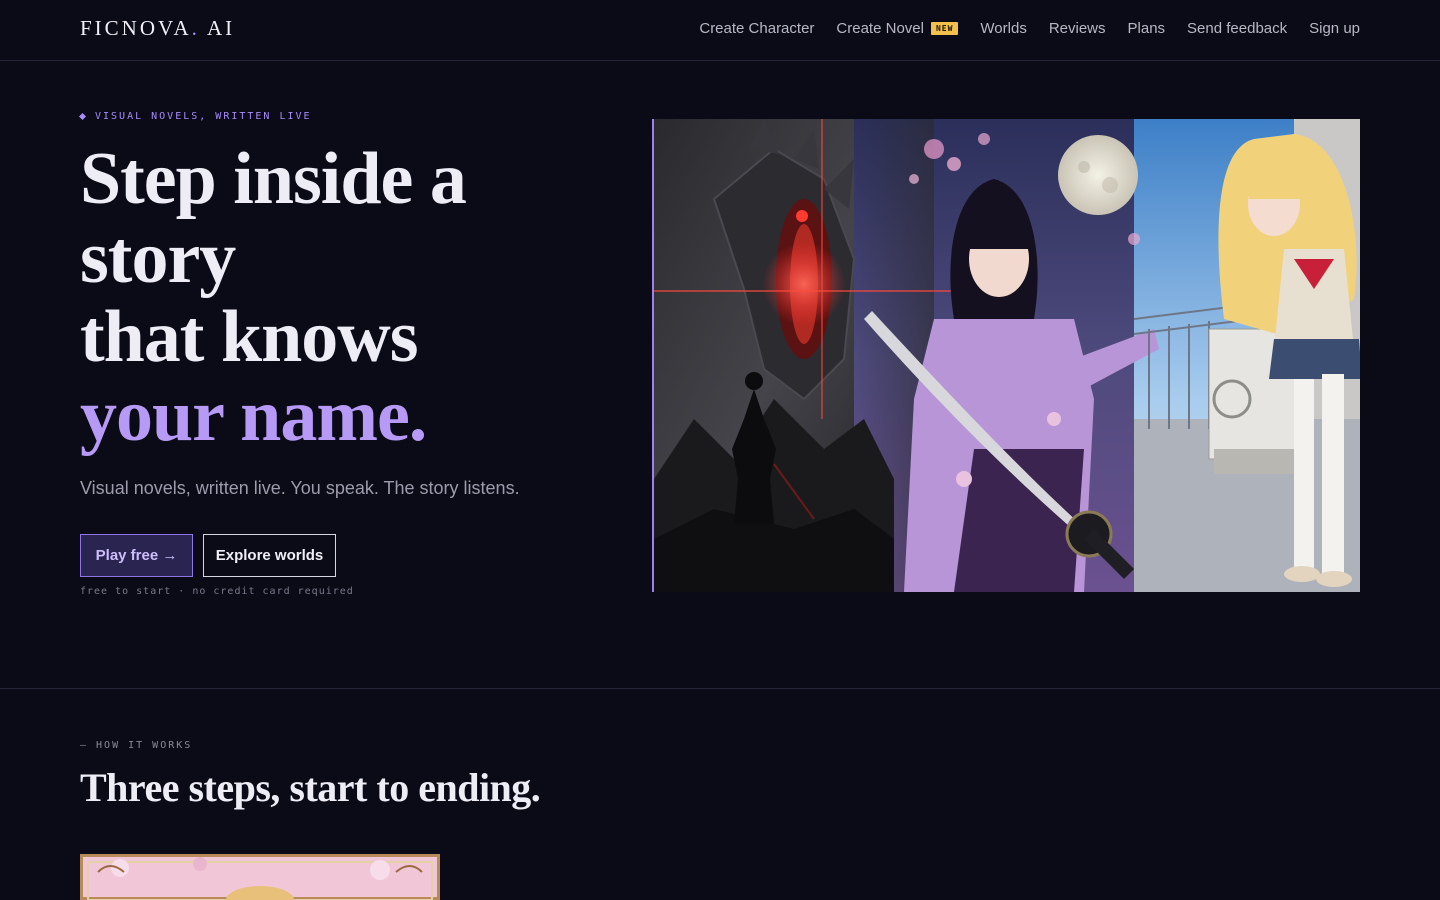 This screenshot has width=1440, height=900. I want to click on nav-reviews: Reviews, so click(1077, 28).